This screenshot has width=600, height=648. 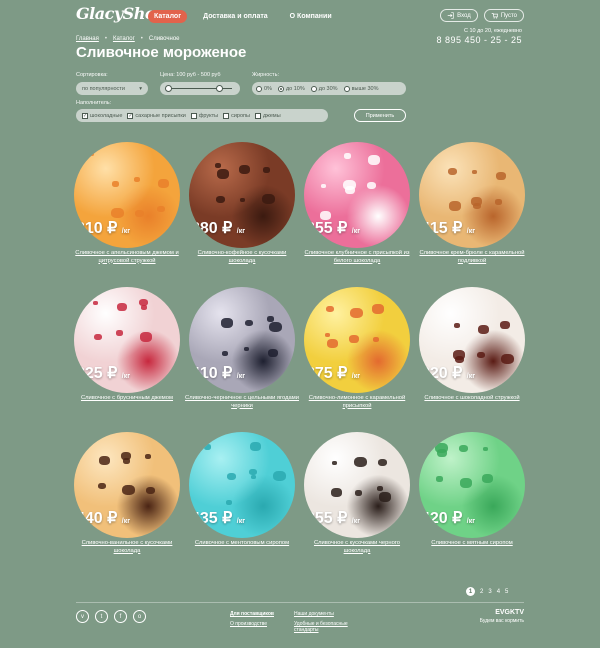 I want to click on vk-icon: v, so click(x=82, y=616).